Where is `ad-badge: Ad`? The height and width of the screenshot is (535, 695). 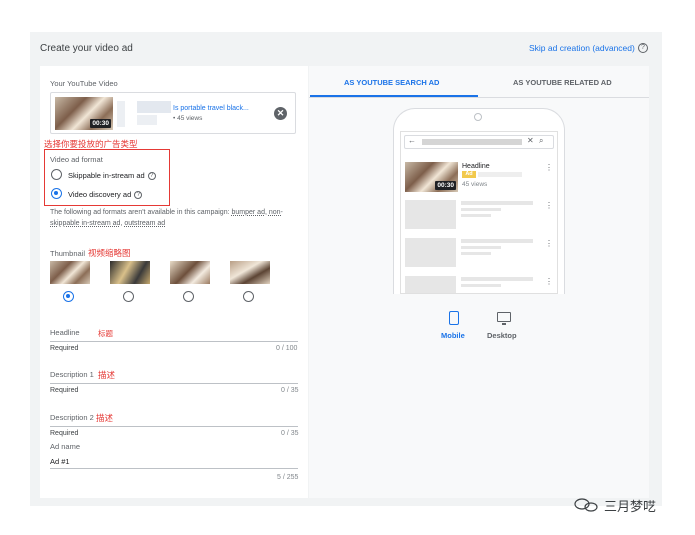 ad-badge: Ad is located at coordinates (469, 174).